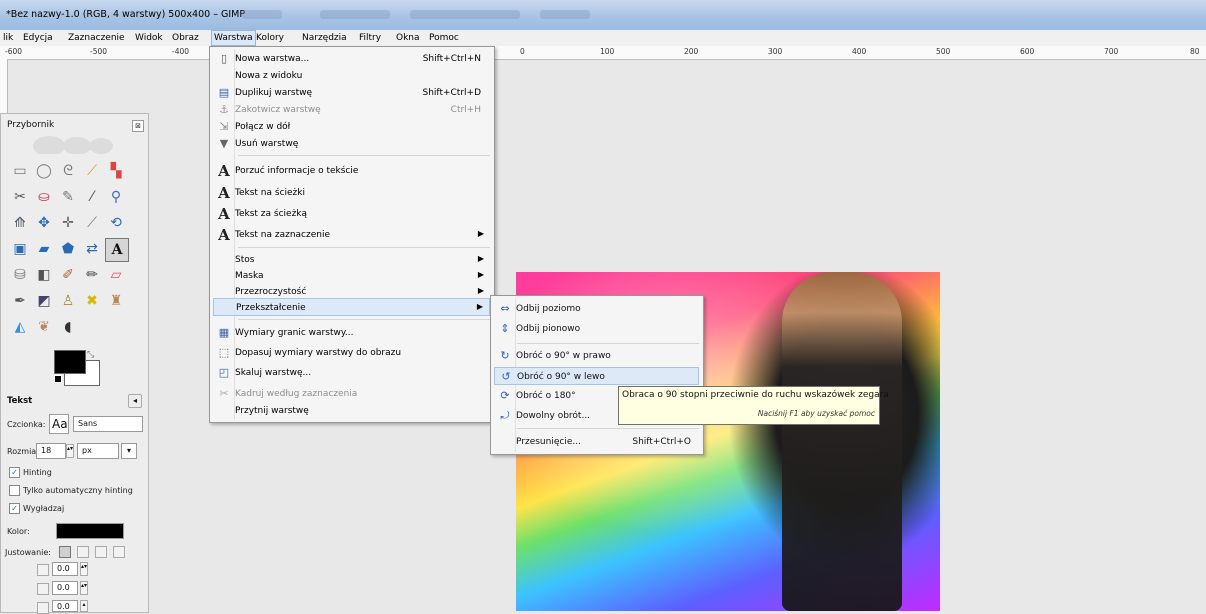  What do you see at coordinates (224, 372) in the screenshot?
I see `scale-icon: ◰` at bounding box center [224, 372].